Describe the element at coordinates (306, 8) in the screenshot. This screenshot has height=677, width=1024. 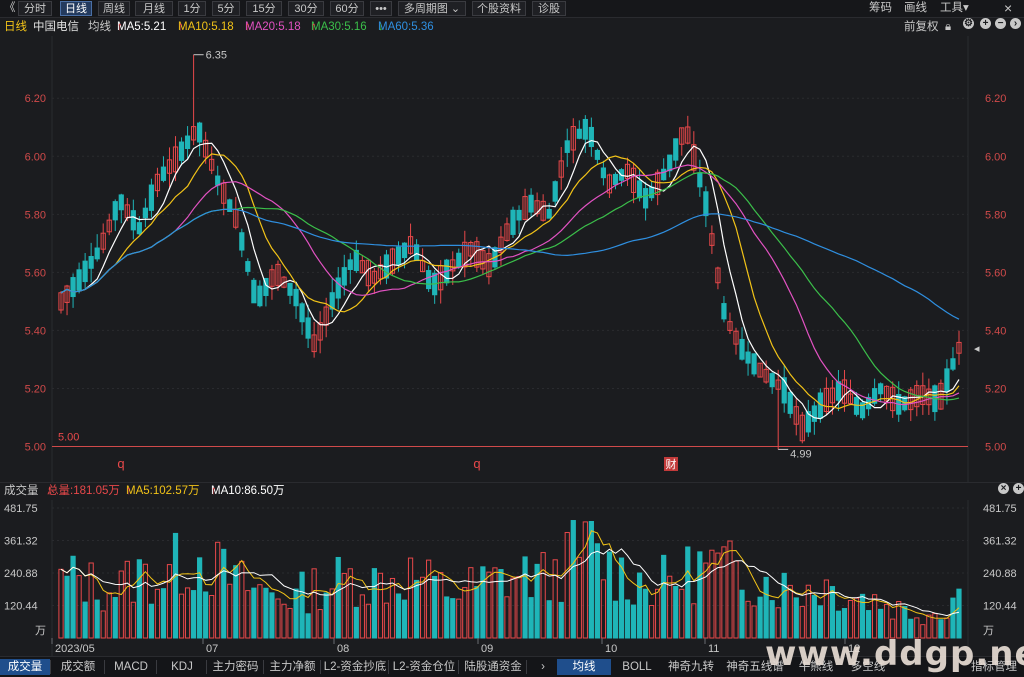
I see `period-button-7: 30分` at that location.